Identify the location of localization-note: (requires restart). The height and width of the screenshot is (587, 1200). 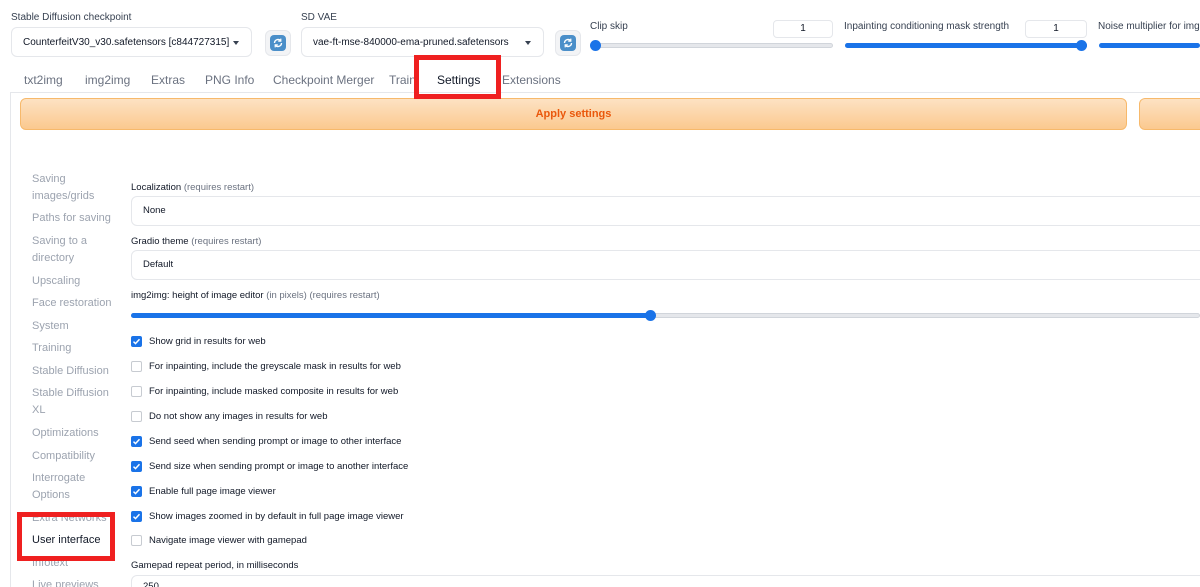
(219, 187).